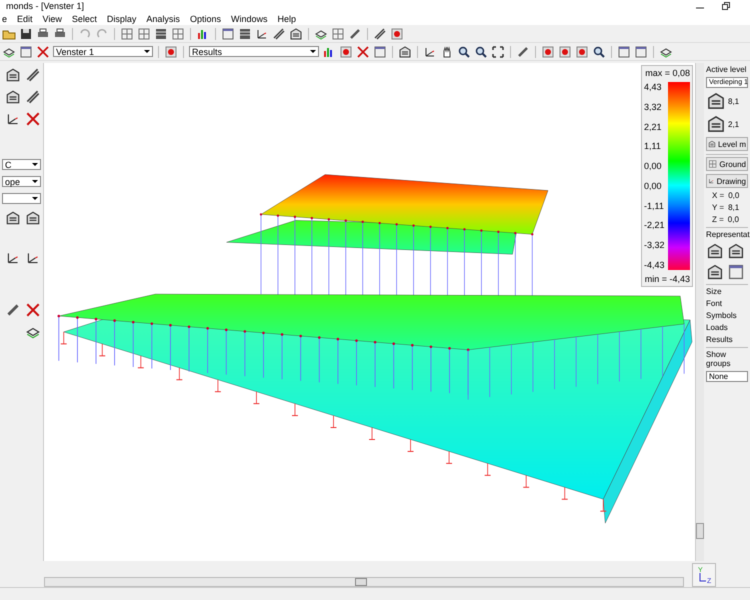 The image size is (750, 600). I want to click on level-button: Level m, so click(727, 144).